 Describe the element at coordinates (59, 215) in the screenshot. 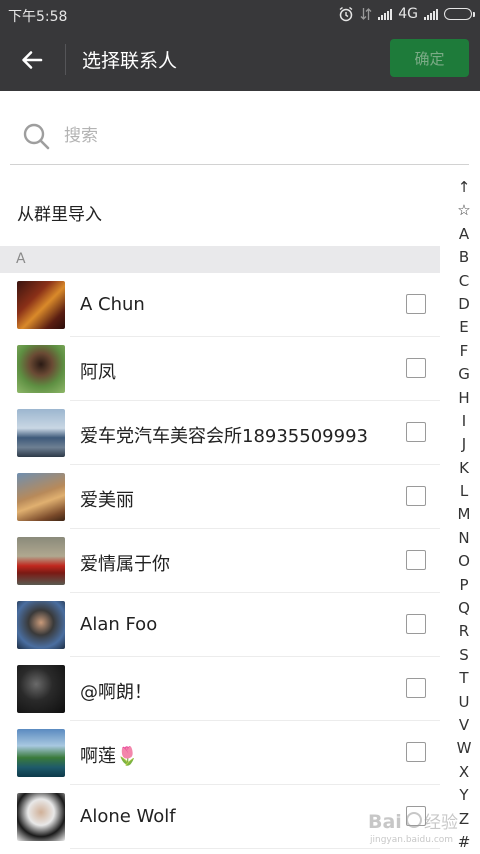

I see `import-from-group-label: 从群里导入` at that location.